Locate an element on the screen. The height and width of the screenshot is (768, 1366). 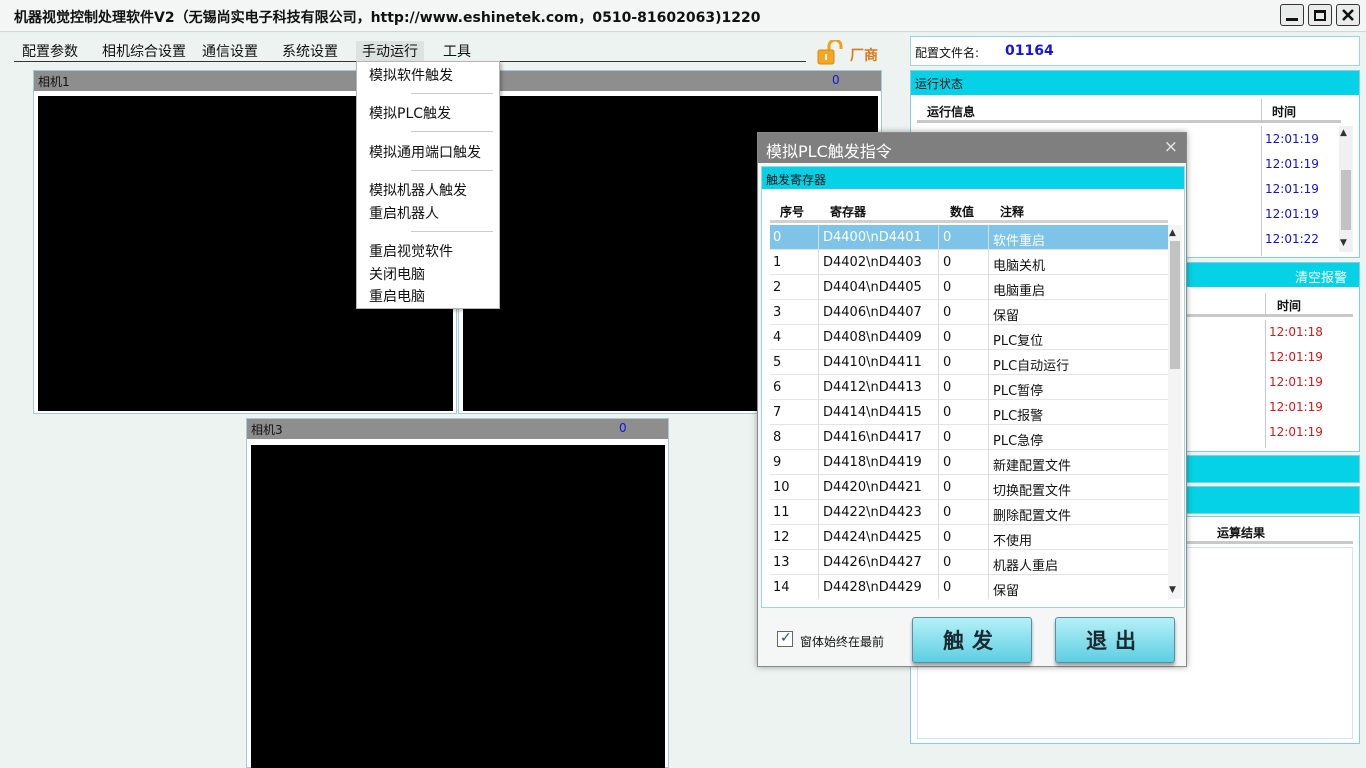
menu-restart-pc: 重启电脑 is located at coordinates (397, 296).